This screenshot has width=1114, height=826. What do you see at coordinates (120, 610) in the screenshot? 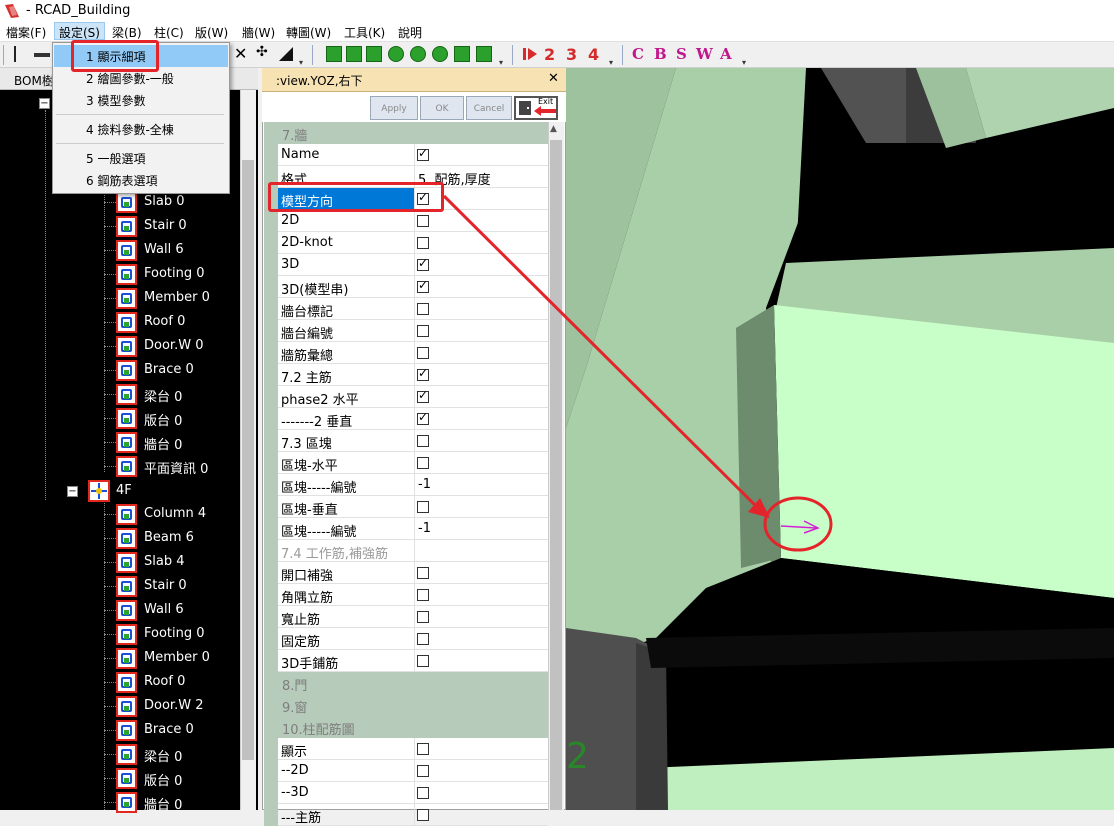
I see `tree-item: Wall 6` at bounding box center [120, 610].